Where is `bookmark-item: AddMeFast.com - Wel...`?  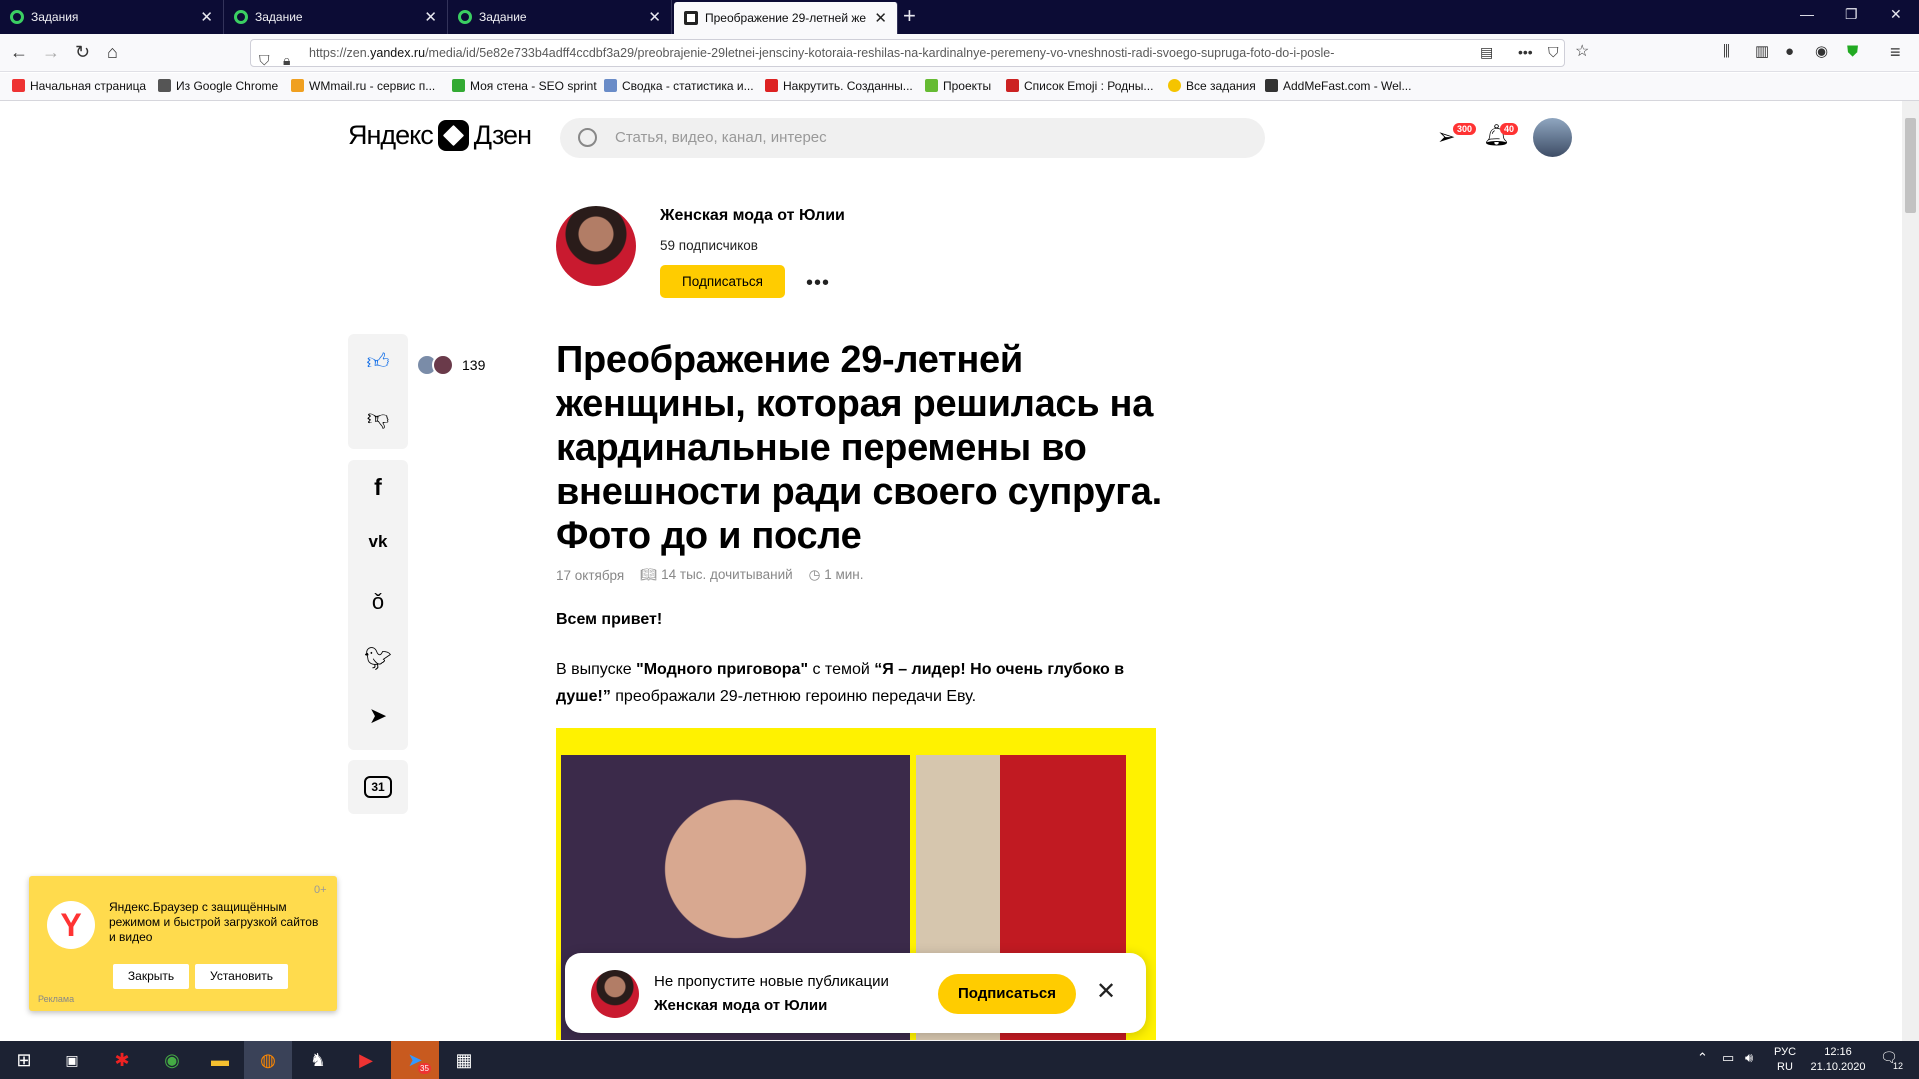 bookmark-item: AddMeFast.com - Wel... is located at coordinates (1338, 86).